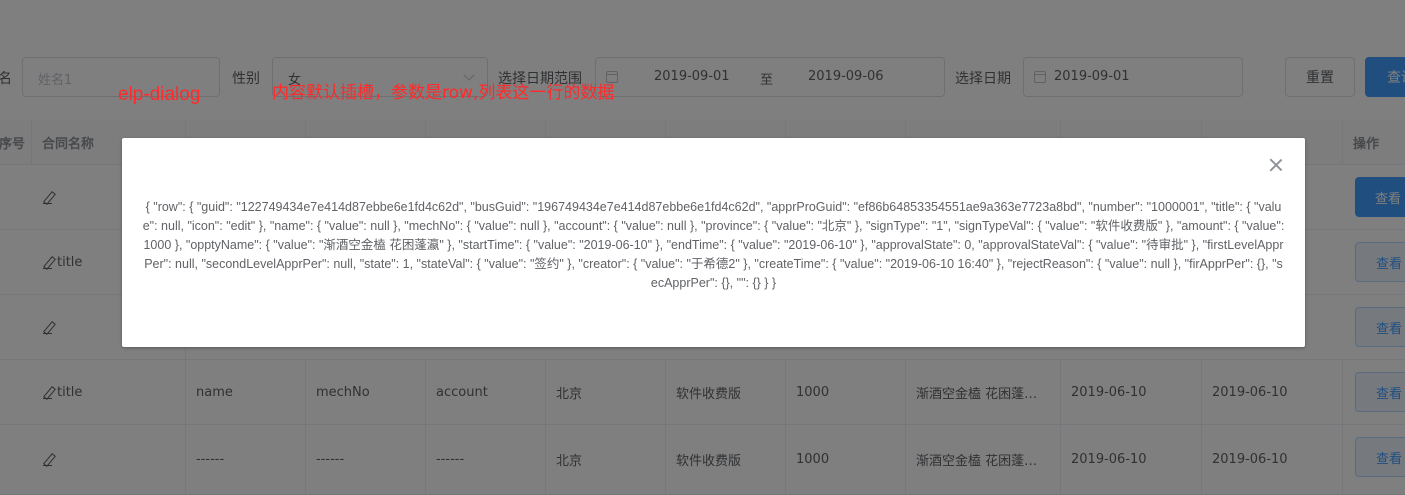 Image resolution: width=1405 pixels, height=495 pixels. I want to click on close-icon, so click(1276, 165).